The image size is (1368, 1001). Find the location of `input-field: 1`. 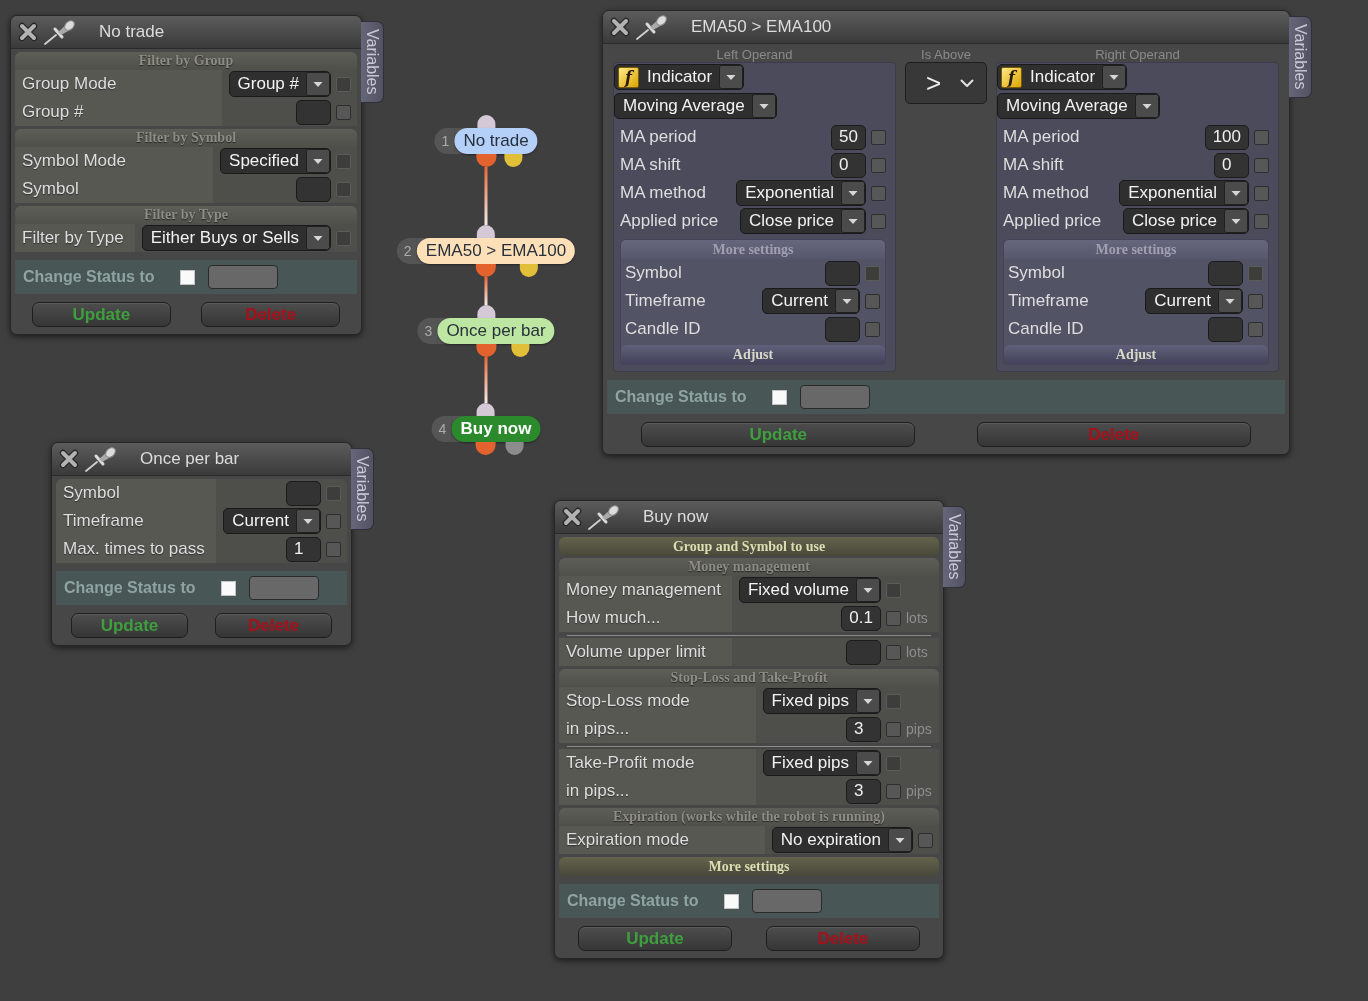

input-field: 1 is located at coordinates (303, 549).